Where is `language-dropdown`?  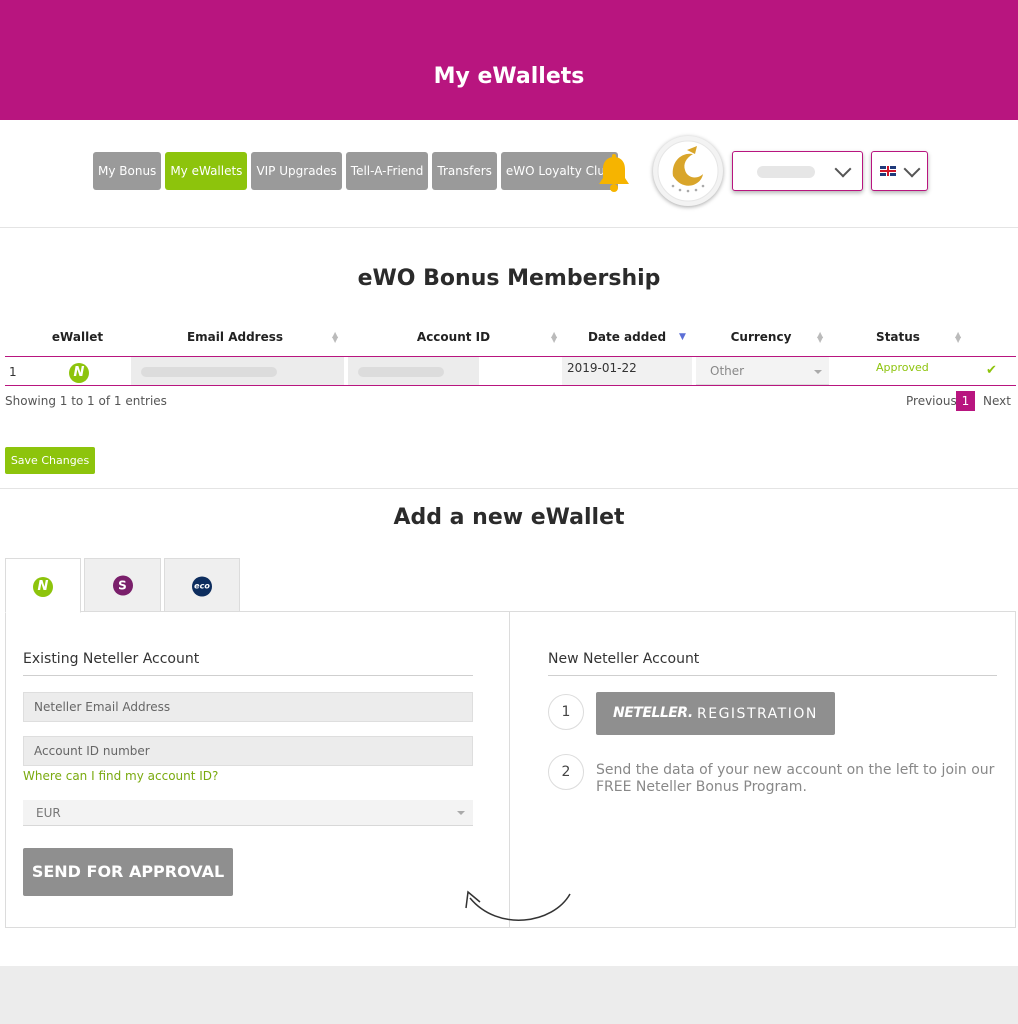
language-dropdown is located at coordinates (899, 171).